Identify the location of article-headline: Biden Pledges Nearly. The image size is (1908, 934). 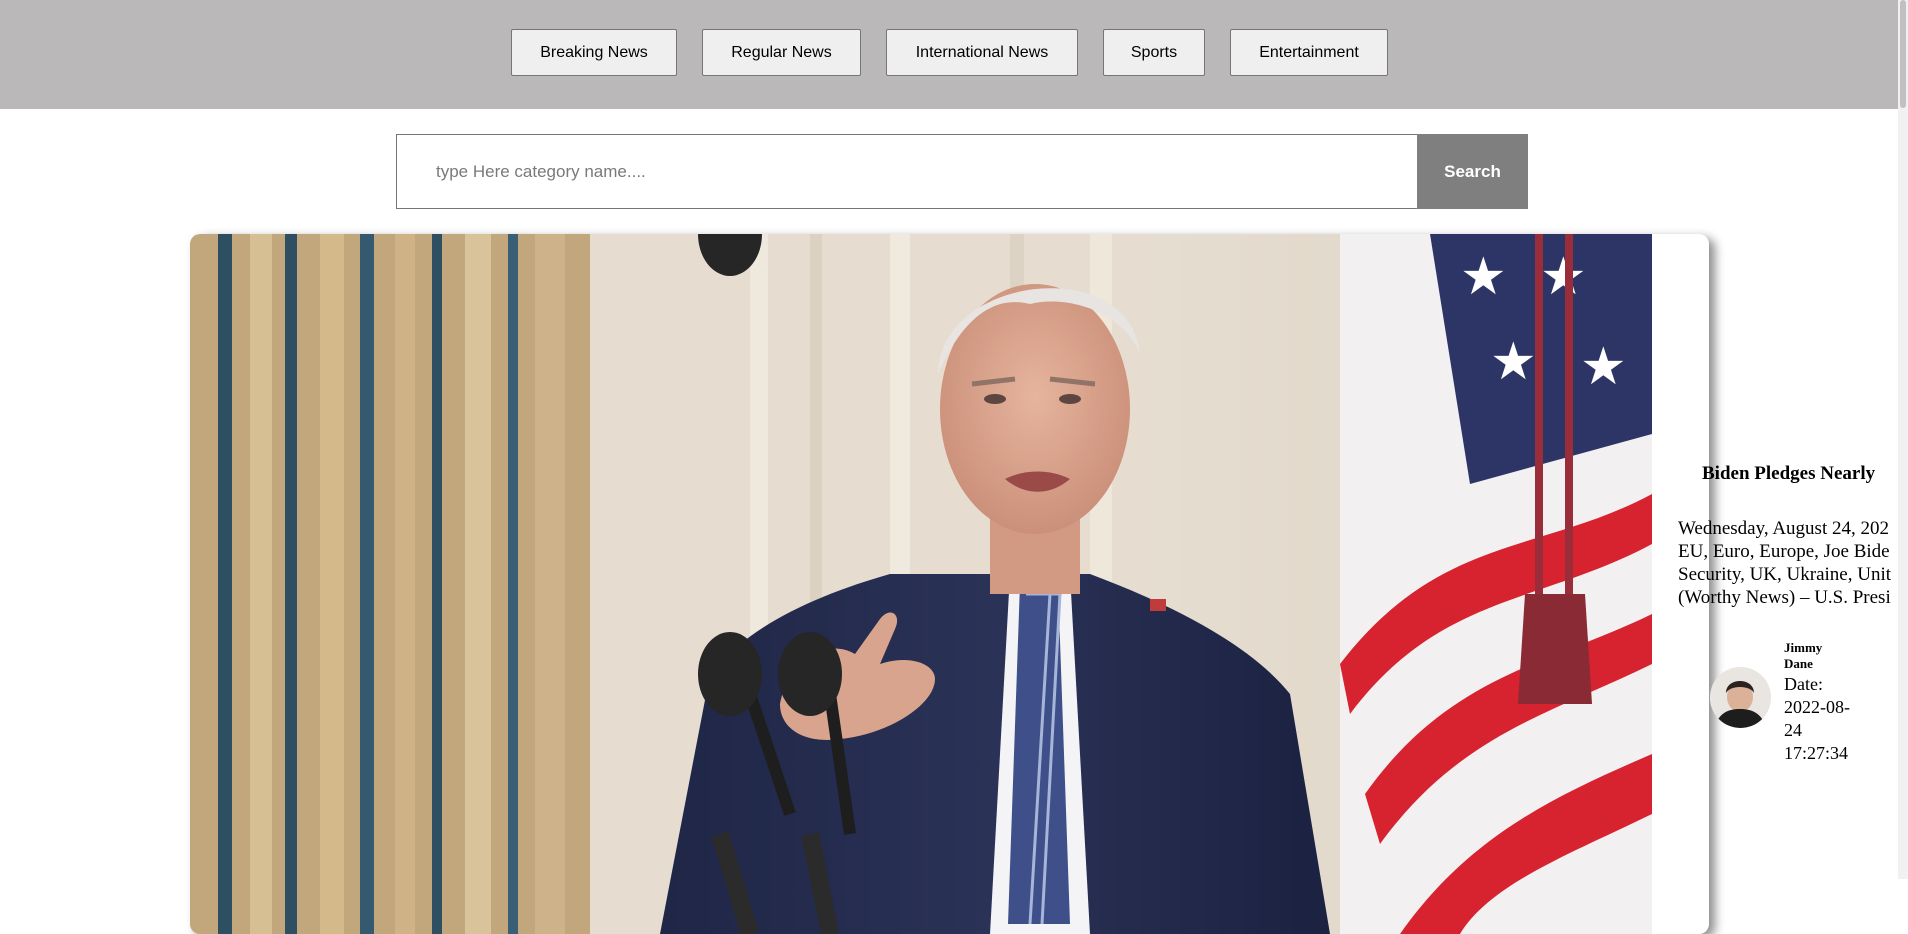
(1802, 474).